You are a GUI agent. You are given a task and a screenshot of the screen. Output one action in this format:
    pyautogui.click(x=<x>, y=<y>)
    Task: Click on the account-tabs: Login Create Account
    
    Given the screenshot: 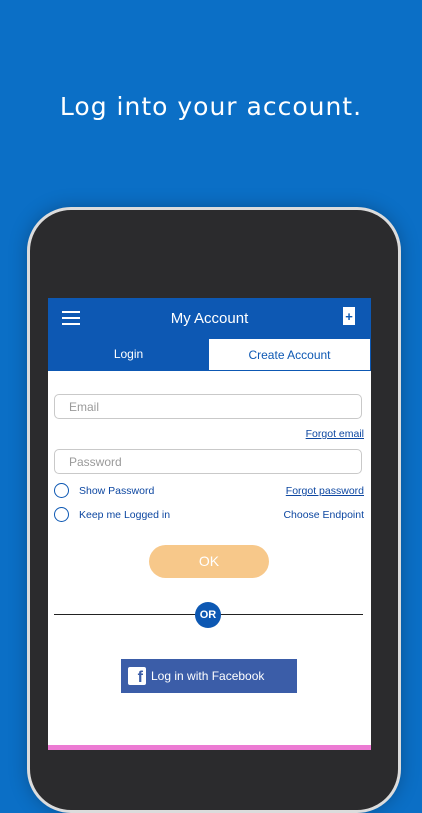 What is the action you would take?
    pyautogui.click(x=209, y=354)
    